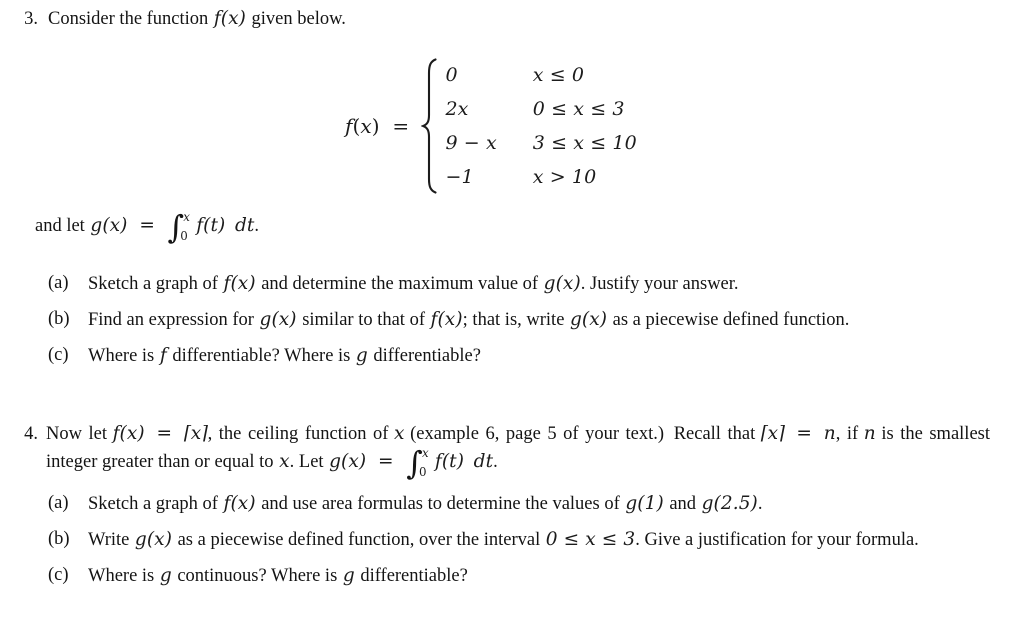 The image size is (1024, 630). I want to click on p3c-math-2: g, so click(361, 355).